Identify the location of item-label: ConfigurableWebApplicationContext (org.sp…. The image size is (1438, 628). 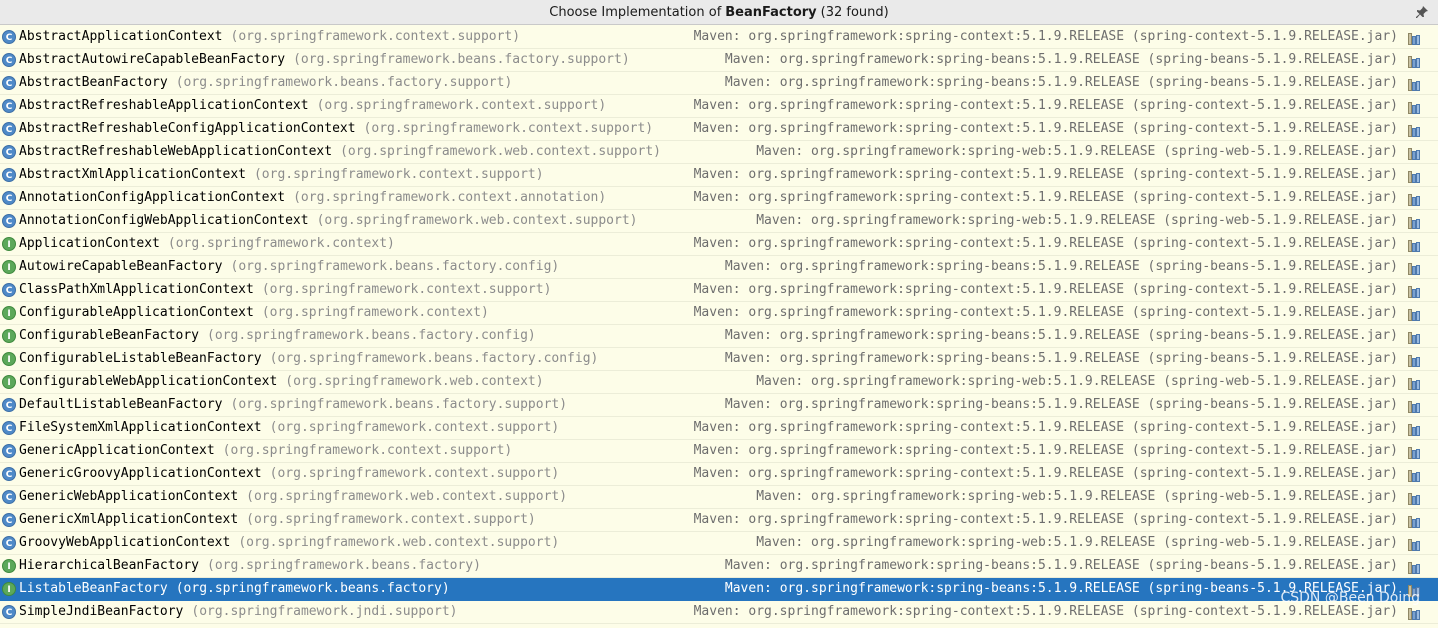
(281, 382).